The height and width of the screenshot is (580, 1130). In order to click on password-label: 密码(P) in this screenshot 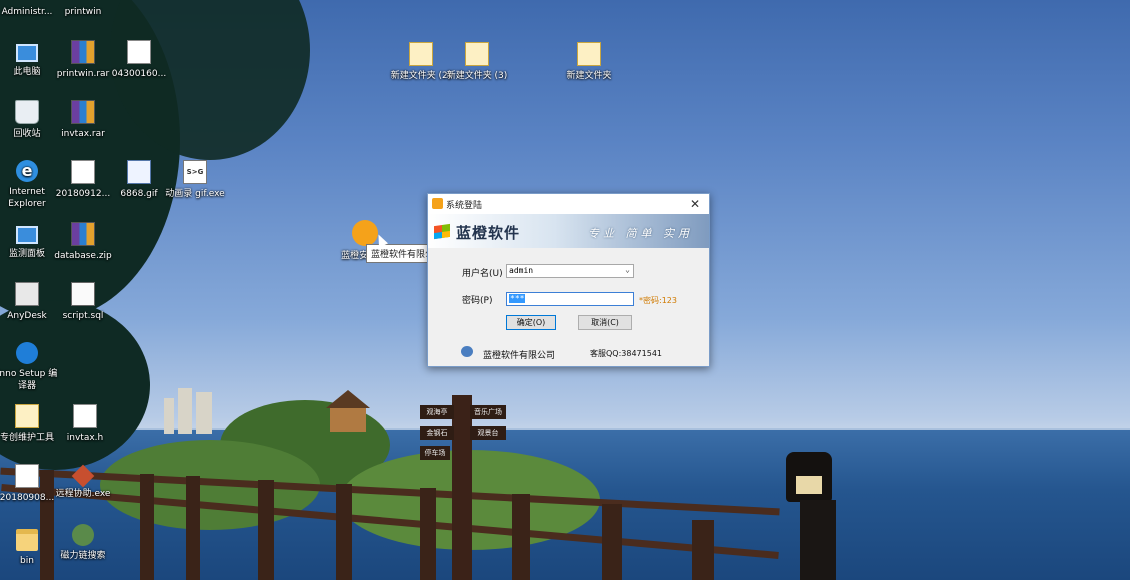, I will do `click(477, 301)`.